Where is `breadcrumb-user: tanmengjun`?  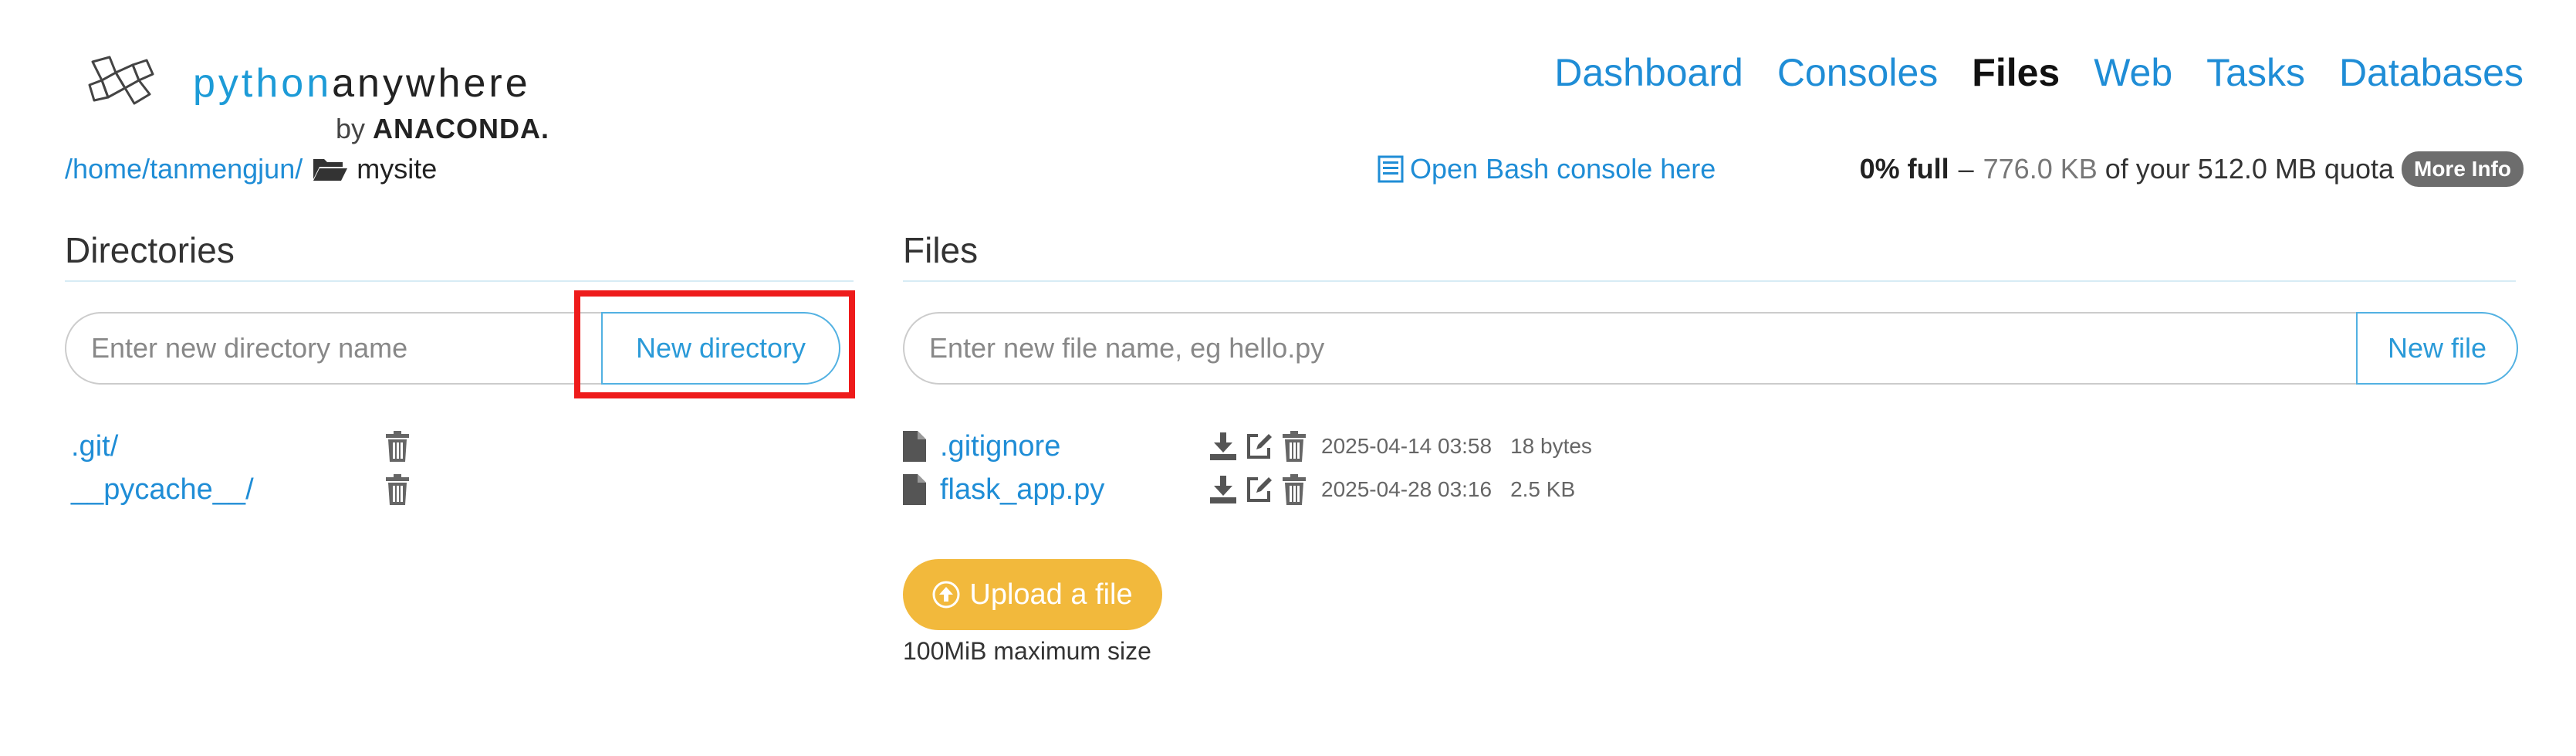
breadcrumb-user: tanmengjun is located at coordinates (222, 169).